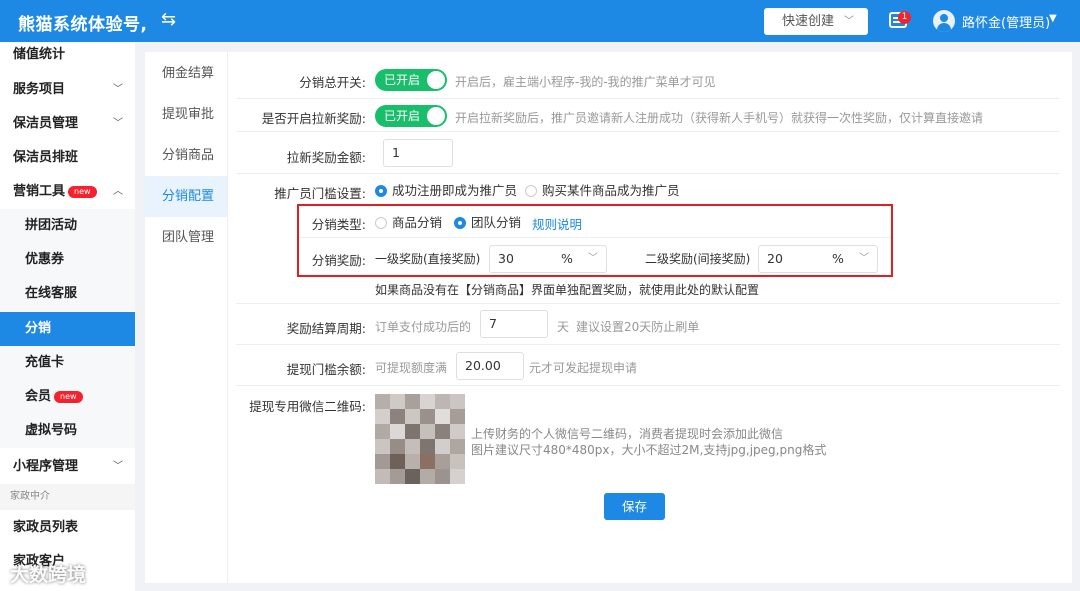 Image resolution: width=1080 pixels, height=591 pixels. Describe the element at coordinates (408, 223) in the screenshot. I see `radio-product-distribution: 商品分销` at that location.